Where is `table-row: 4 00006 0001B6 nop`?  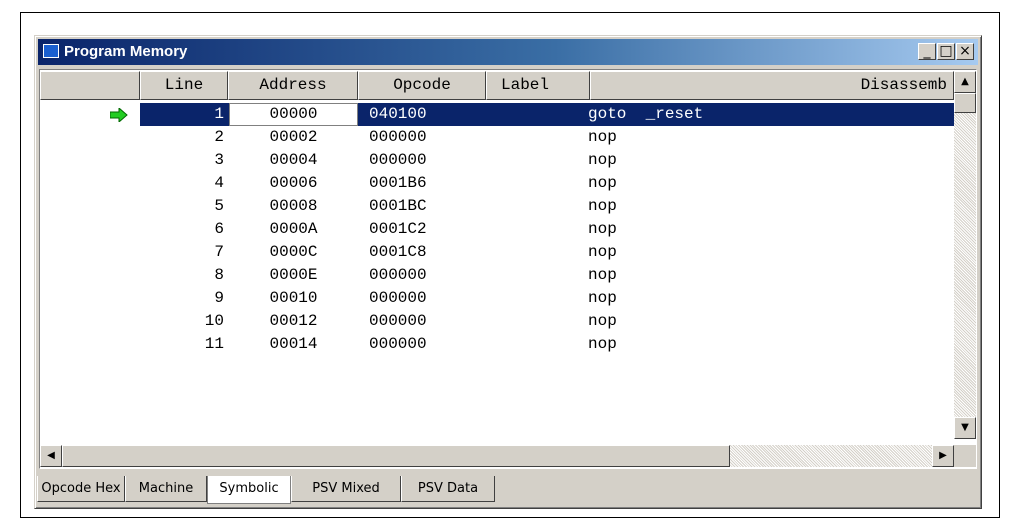
table-row: 4 00006 0001B6 nop is located at coordinates (497, 183).